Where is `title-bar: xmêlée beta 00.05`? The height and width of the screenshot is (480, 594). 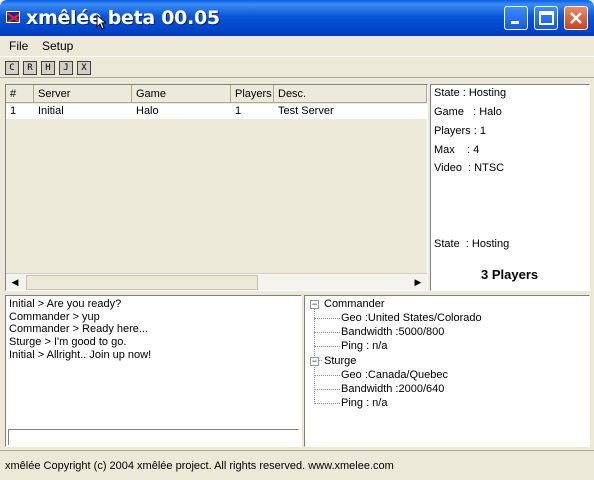
title-bar: xmêlée beta 00.05 is located at coordinates (297, 18).